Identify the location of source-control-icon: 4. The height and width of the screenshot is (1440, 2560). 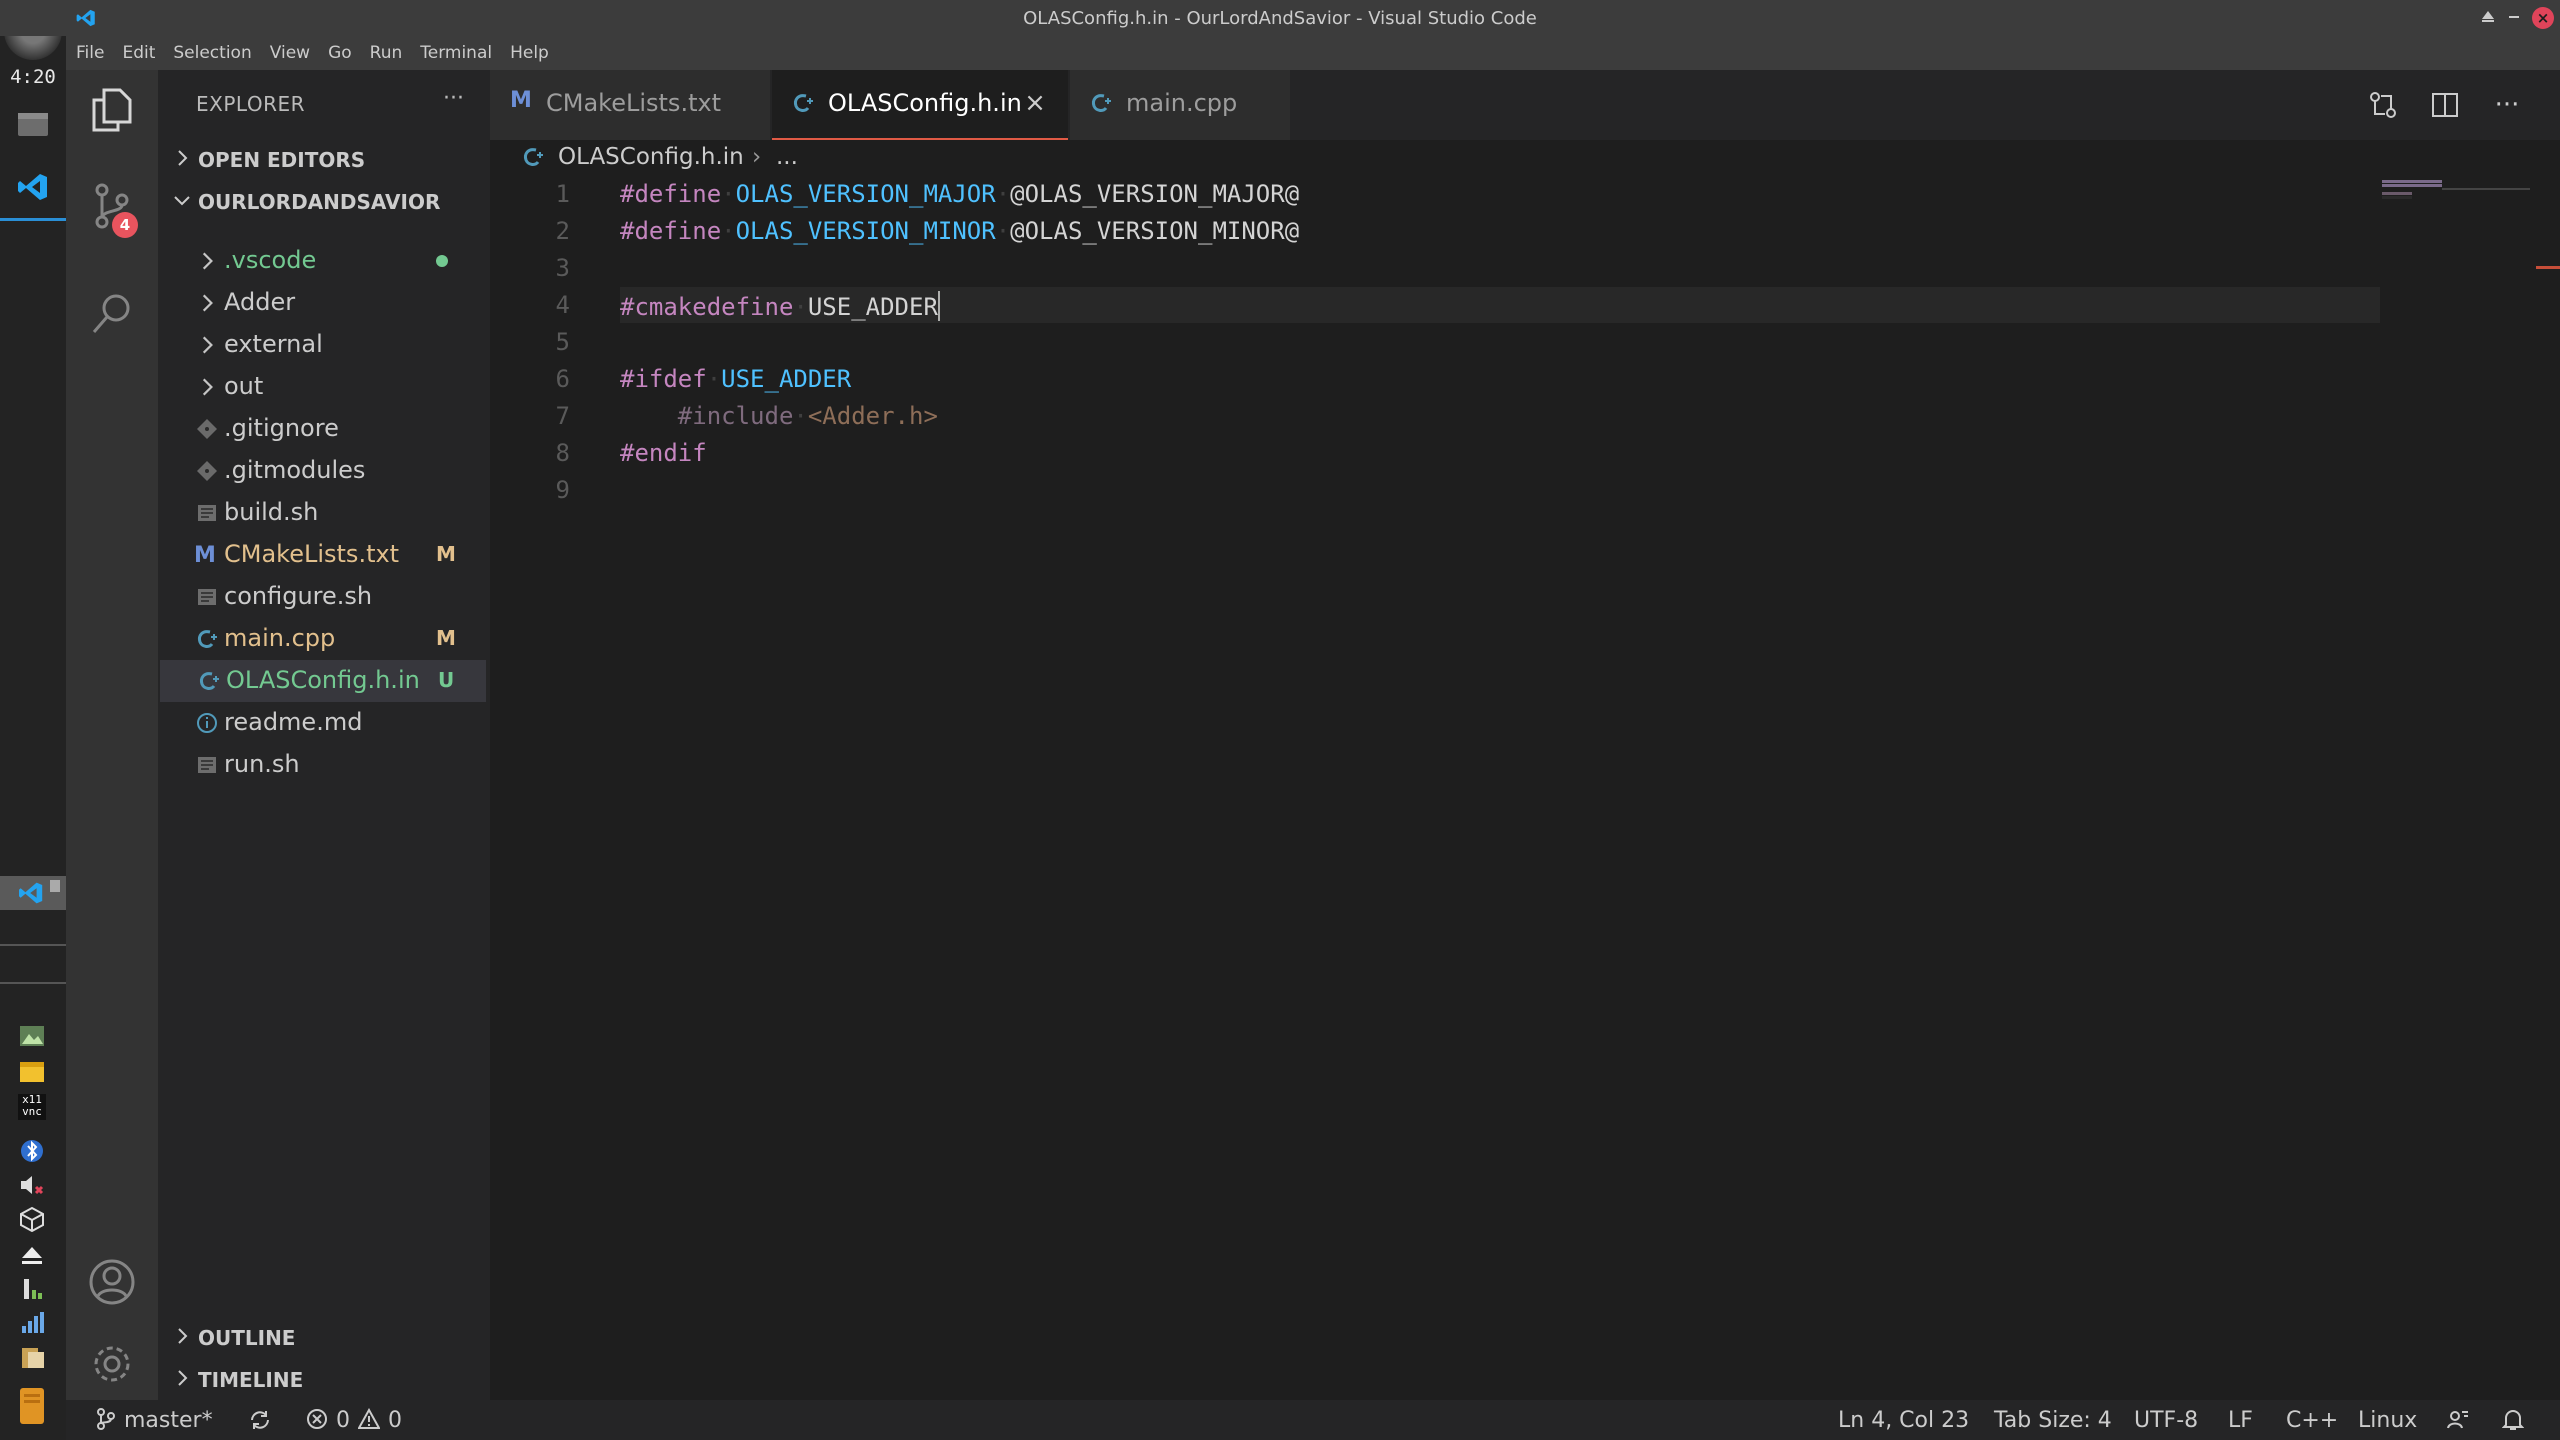
(112, 206).